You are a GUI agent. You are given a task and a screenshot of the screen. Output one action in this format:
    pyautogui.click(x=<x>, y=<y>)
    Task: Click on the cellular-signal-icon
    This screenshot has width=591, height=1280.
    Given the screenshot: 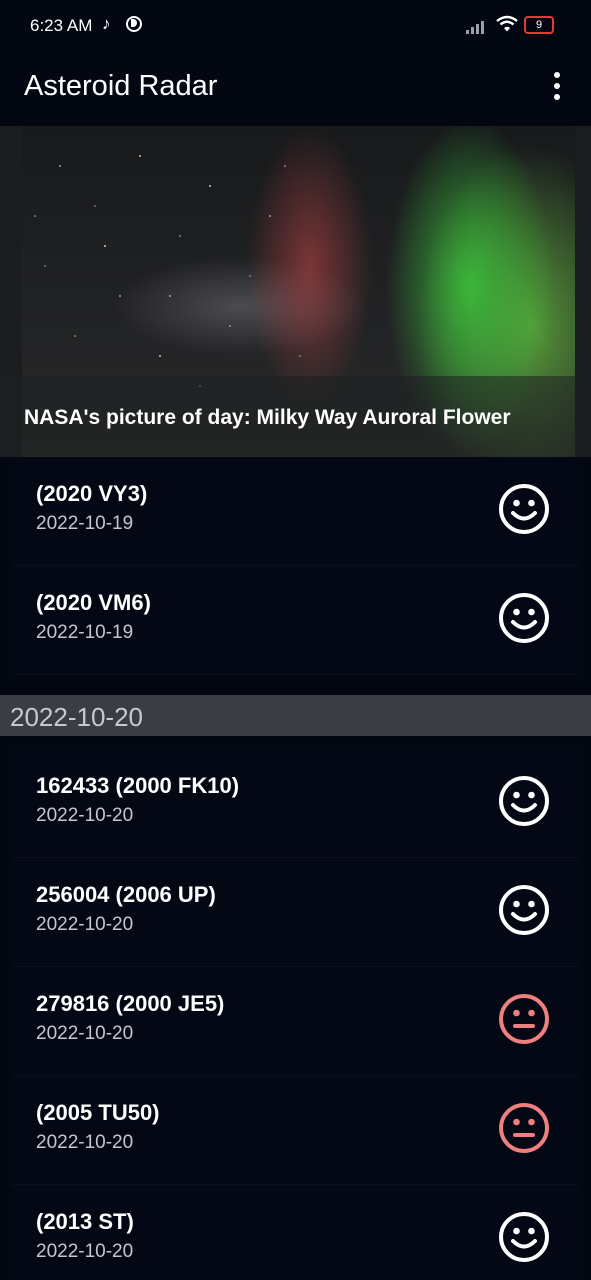 What is the action you would take?
    pyautogui.click(x=477, y=26)
    